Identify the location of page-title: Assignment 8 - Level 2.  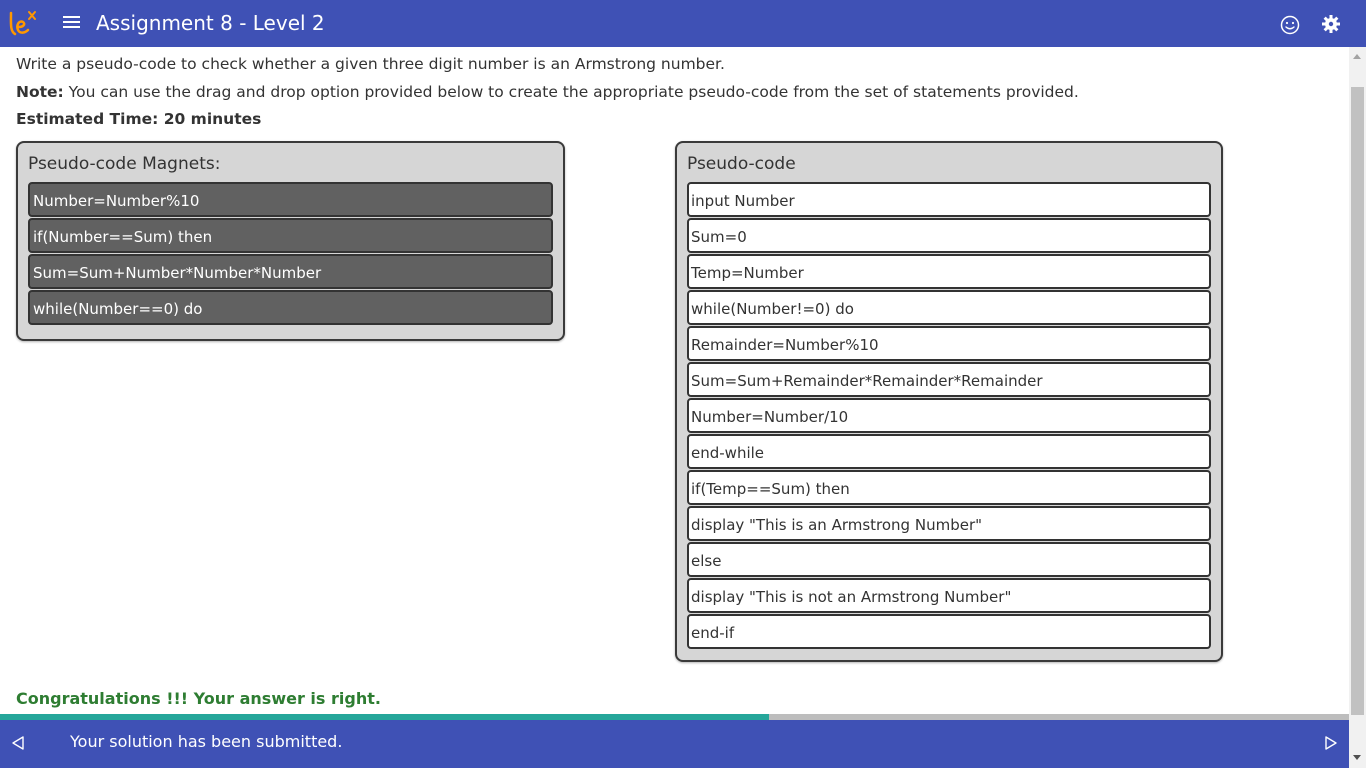
(210, 23).